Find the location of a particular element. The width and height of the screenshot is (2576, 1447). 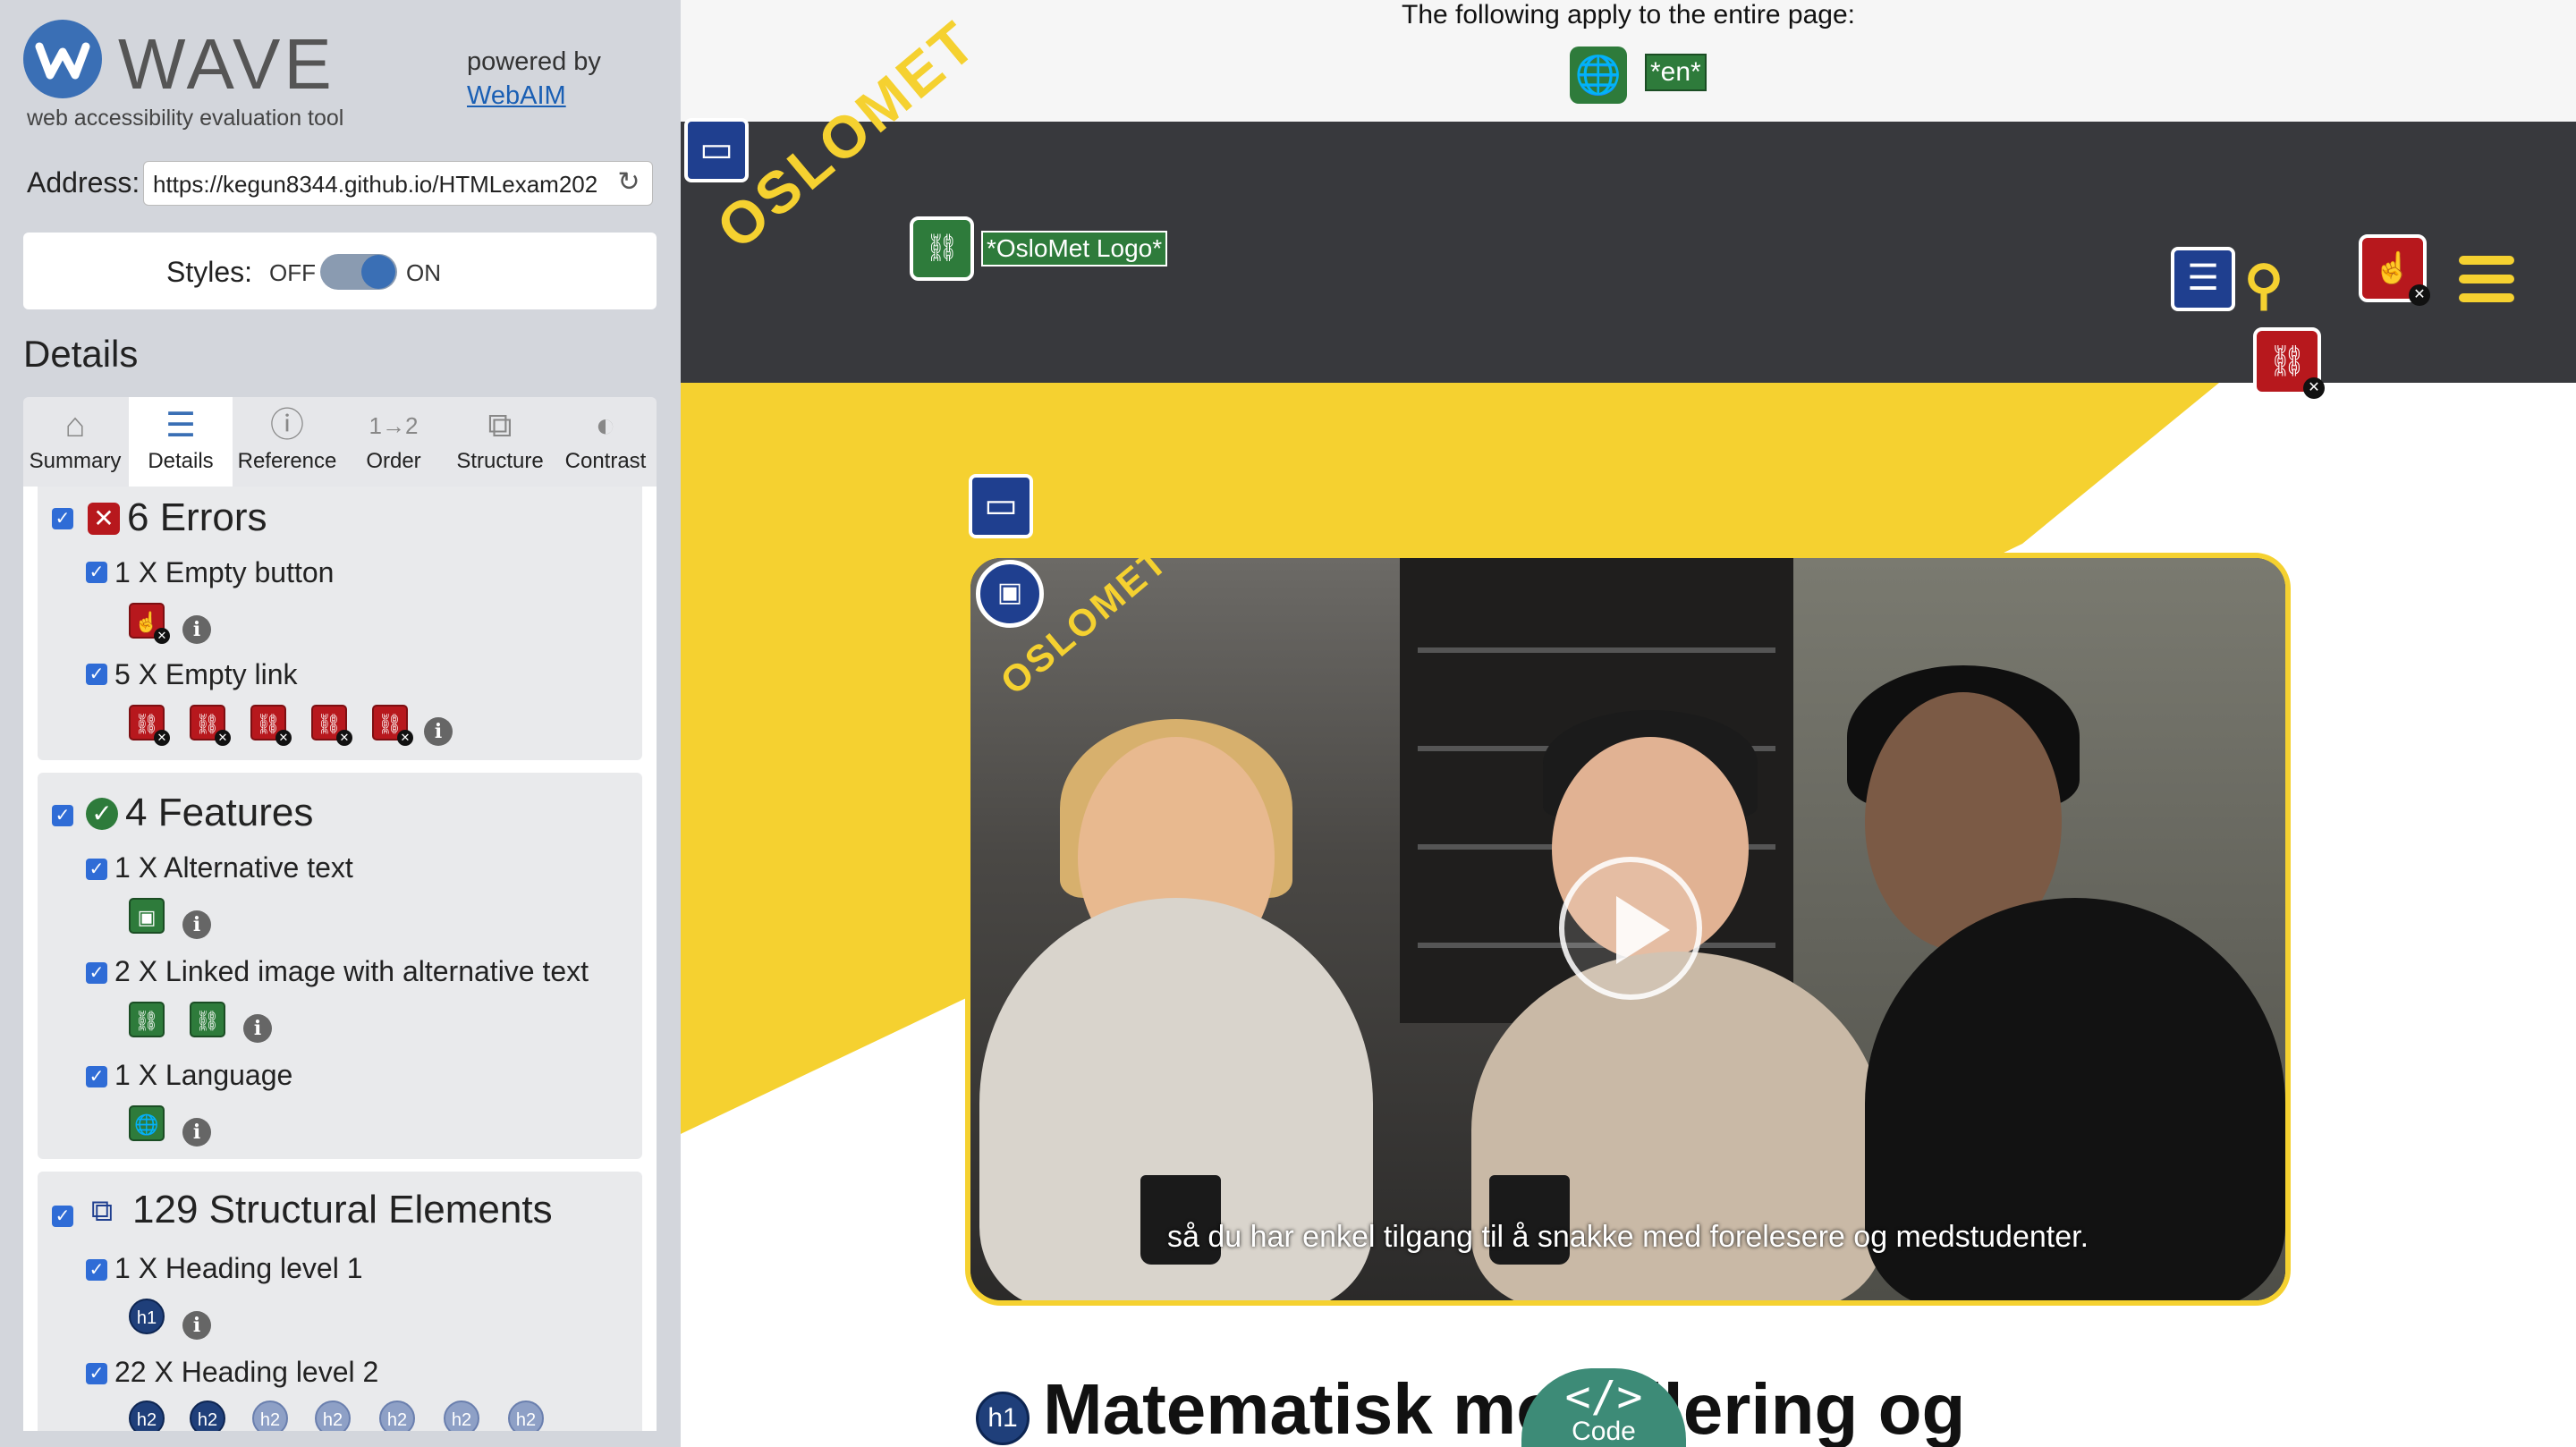

language-info-icon: i is located at coordinates (196, 1132).